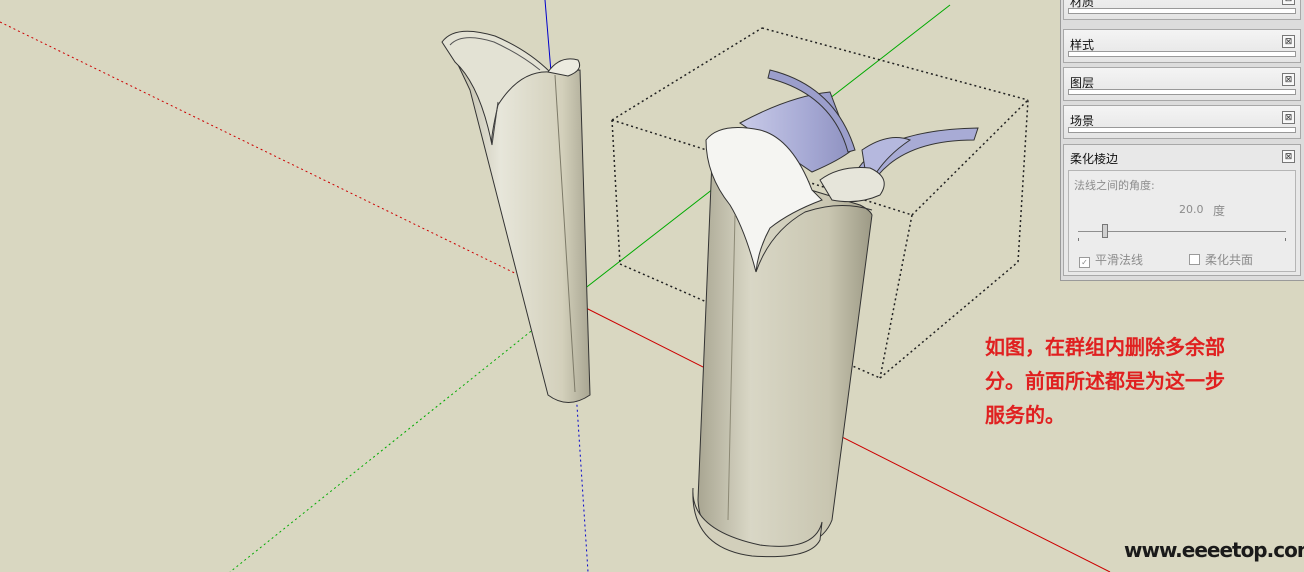 The width and height of the screenshot is (1304, 572). I want to click on smooth-normals-checkbox: ✓ 平滑法线, so click(1111, 259).